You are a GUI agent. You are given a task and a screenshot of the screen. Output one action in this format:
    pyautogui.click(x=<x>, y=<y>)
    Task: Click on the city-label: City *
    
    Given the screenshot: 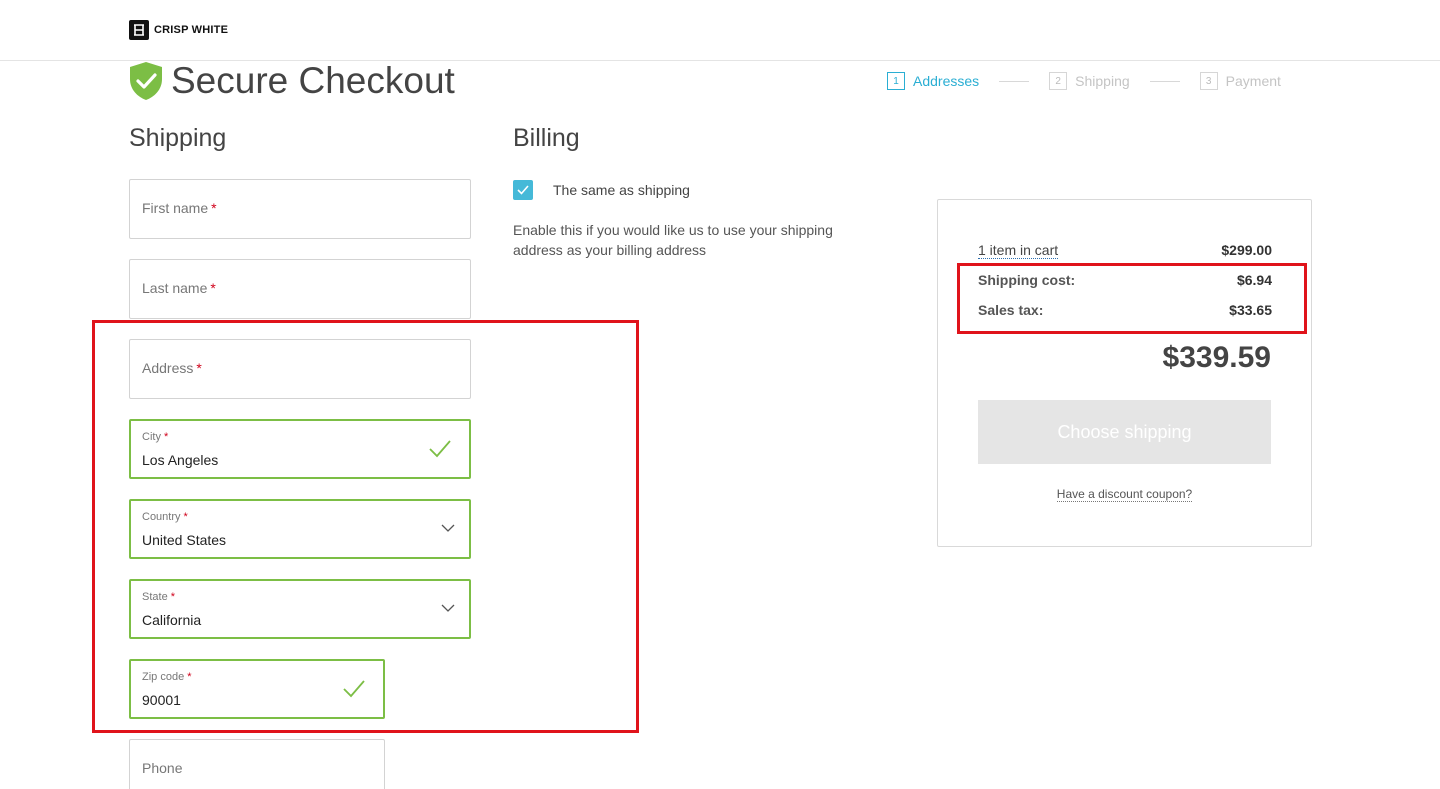 What is the action you would take?
    pyautogui.click(x=155, y=437)
    